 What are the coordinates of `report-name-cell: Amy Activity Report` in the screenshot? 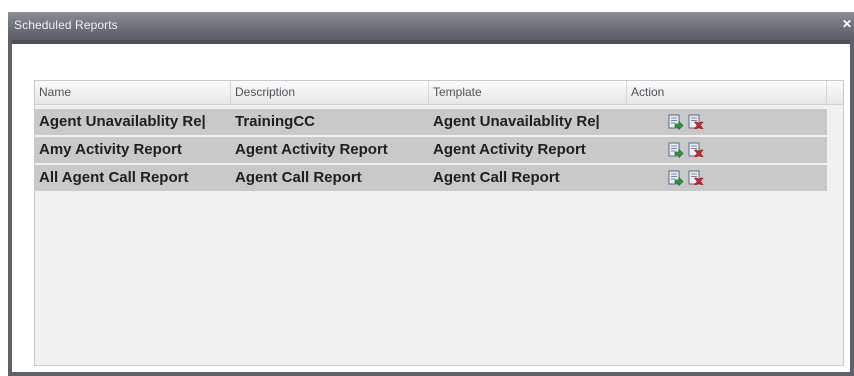 It's located at (110, 149).